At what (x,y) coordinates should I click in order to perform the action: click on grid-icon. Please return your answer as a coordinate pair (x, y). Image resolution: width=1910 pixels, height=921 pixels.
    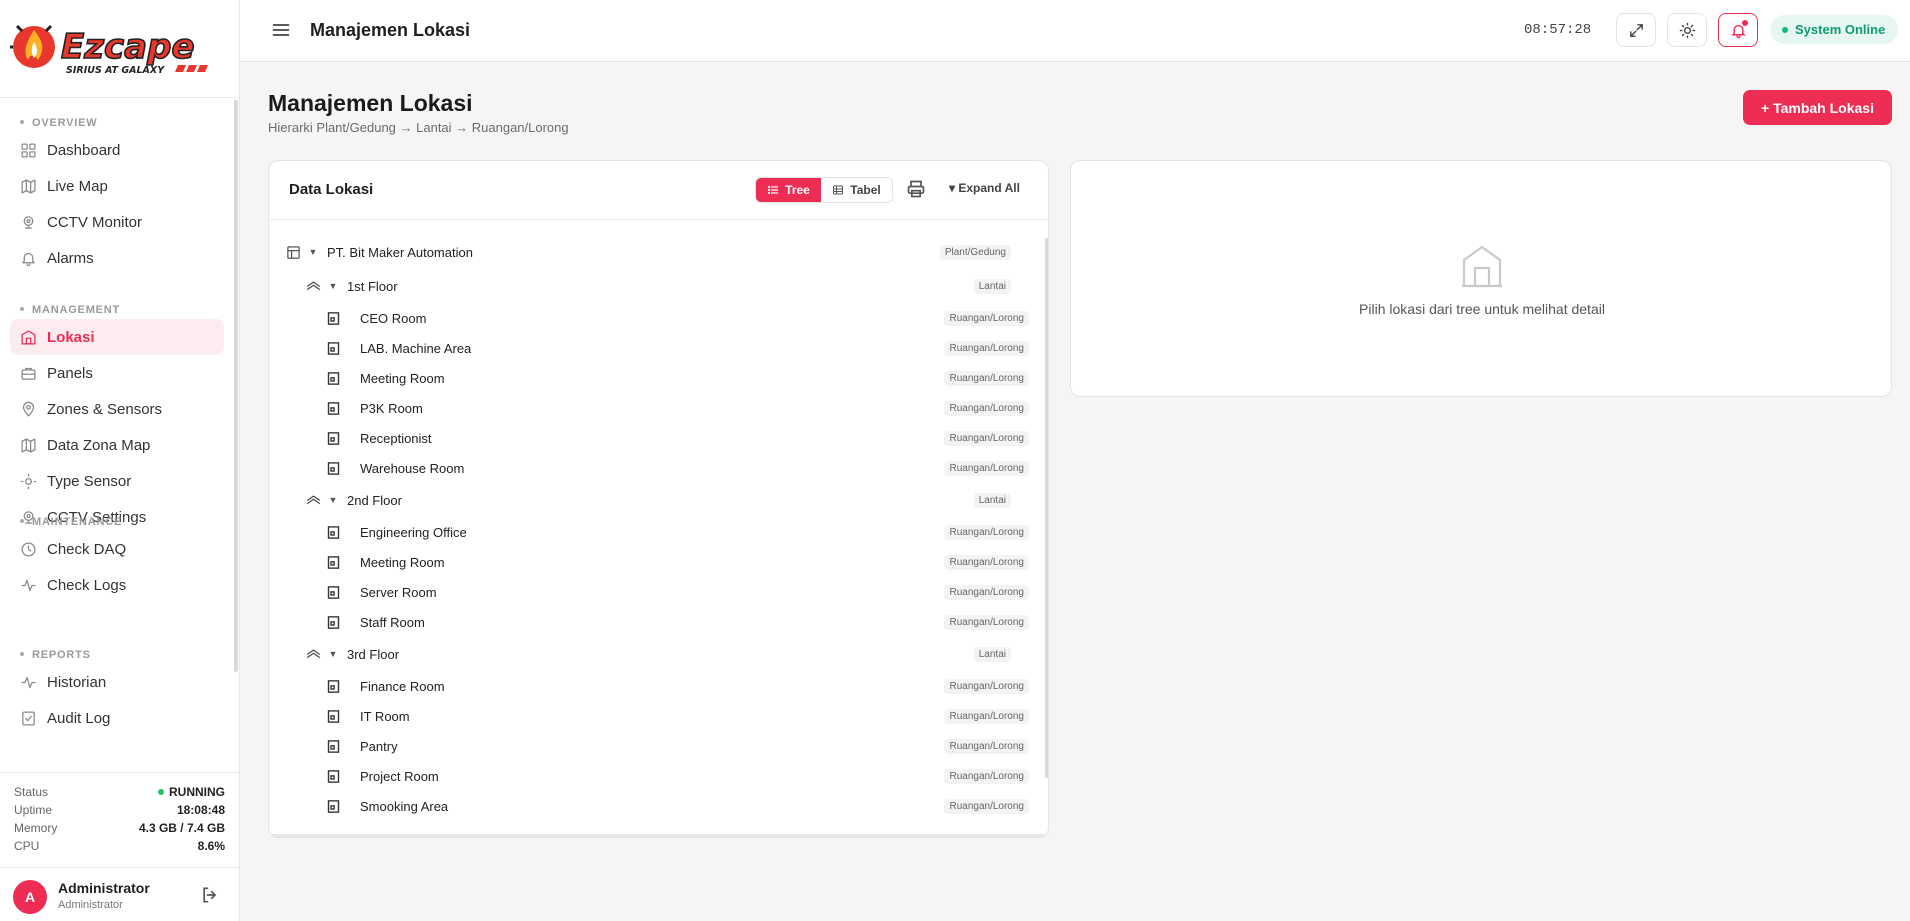
    Looking at the image, I should click on (28, 150).